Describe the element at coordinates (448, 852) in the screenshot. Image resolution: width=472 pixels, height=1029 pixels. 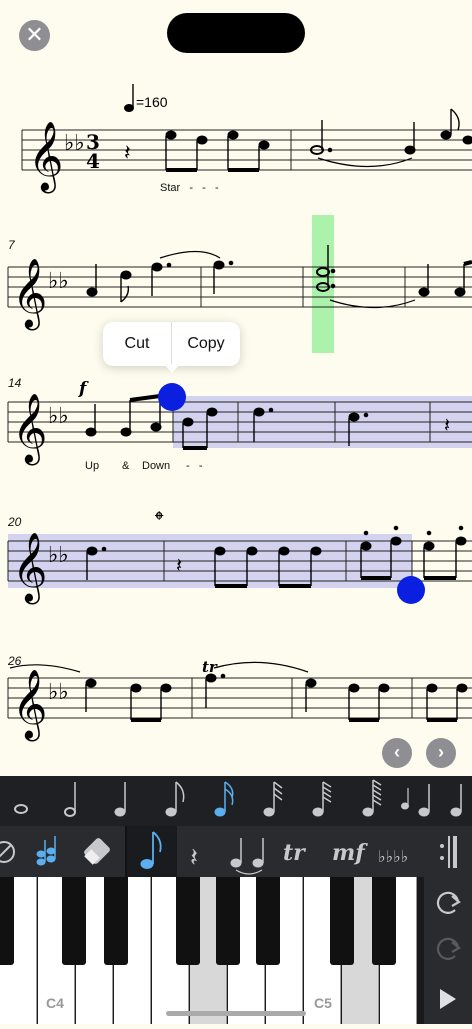
I see `repeat-barline-icon` at that location.